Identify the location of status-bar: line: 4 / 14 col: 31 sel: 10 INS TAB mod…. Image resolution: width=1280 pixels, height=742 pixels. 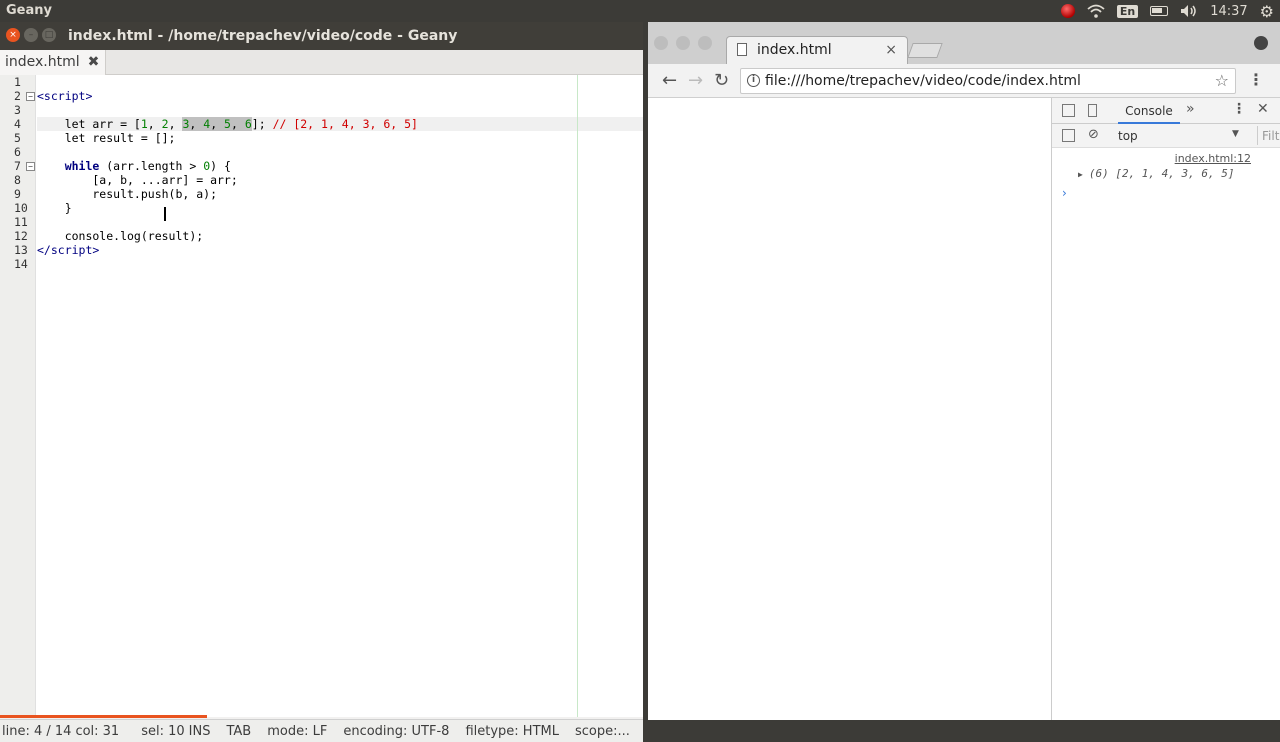
(321, 730).